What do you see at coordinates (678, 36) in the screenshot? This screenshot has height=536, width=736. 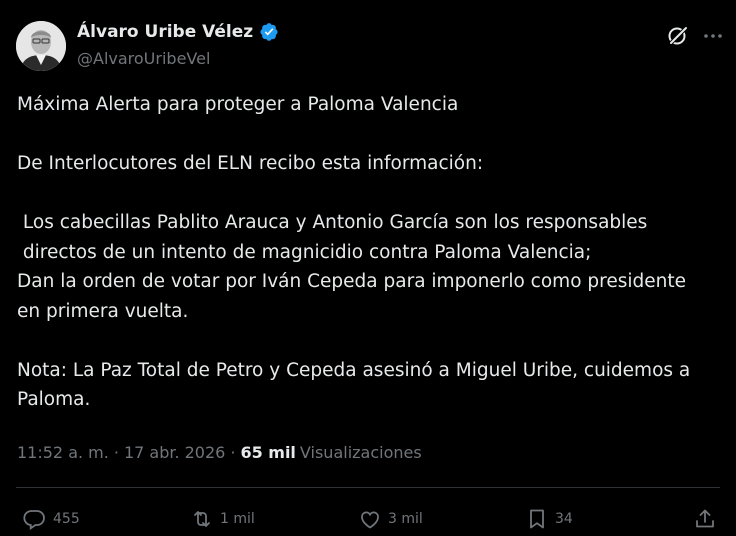 I see `grok-icon` at bounding box center [678, 36].